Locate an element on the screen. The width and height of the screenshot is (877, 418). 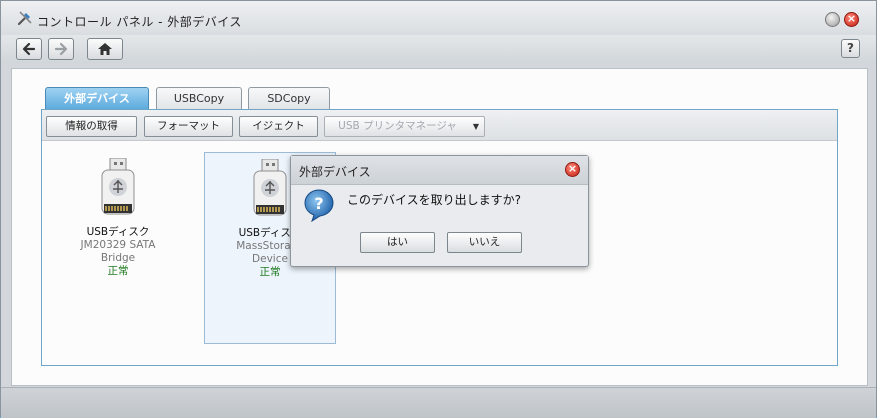
usb-printer-manager-label: USB プリンタマネージャ is located at coordinates (397, 126).